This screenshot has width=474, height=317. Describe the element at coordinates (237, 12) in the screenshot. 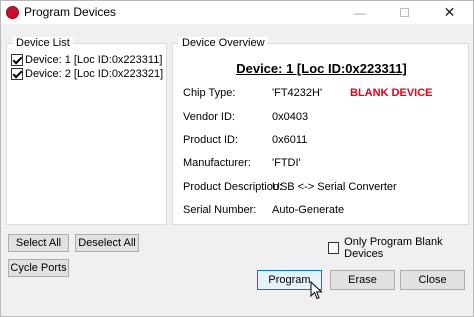

I see `title-bar: Program Devices — ☐ ✕` at that location.